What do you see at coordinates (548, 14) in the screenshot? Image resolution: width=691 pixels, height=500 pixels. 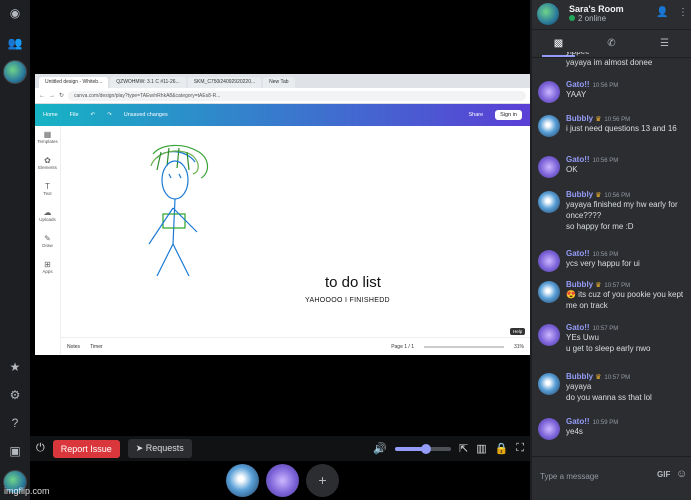 I see `room-avatar` at bounding box center [548, 14].